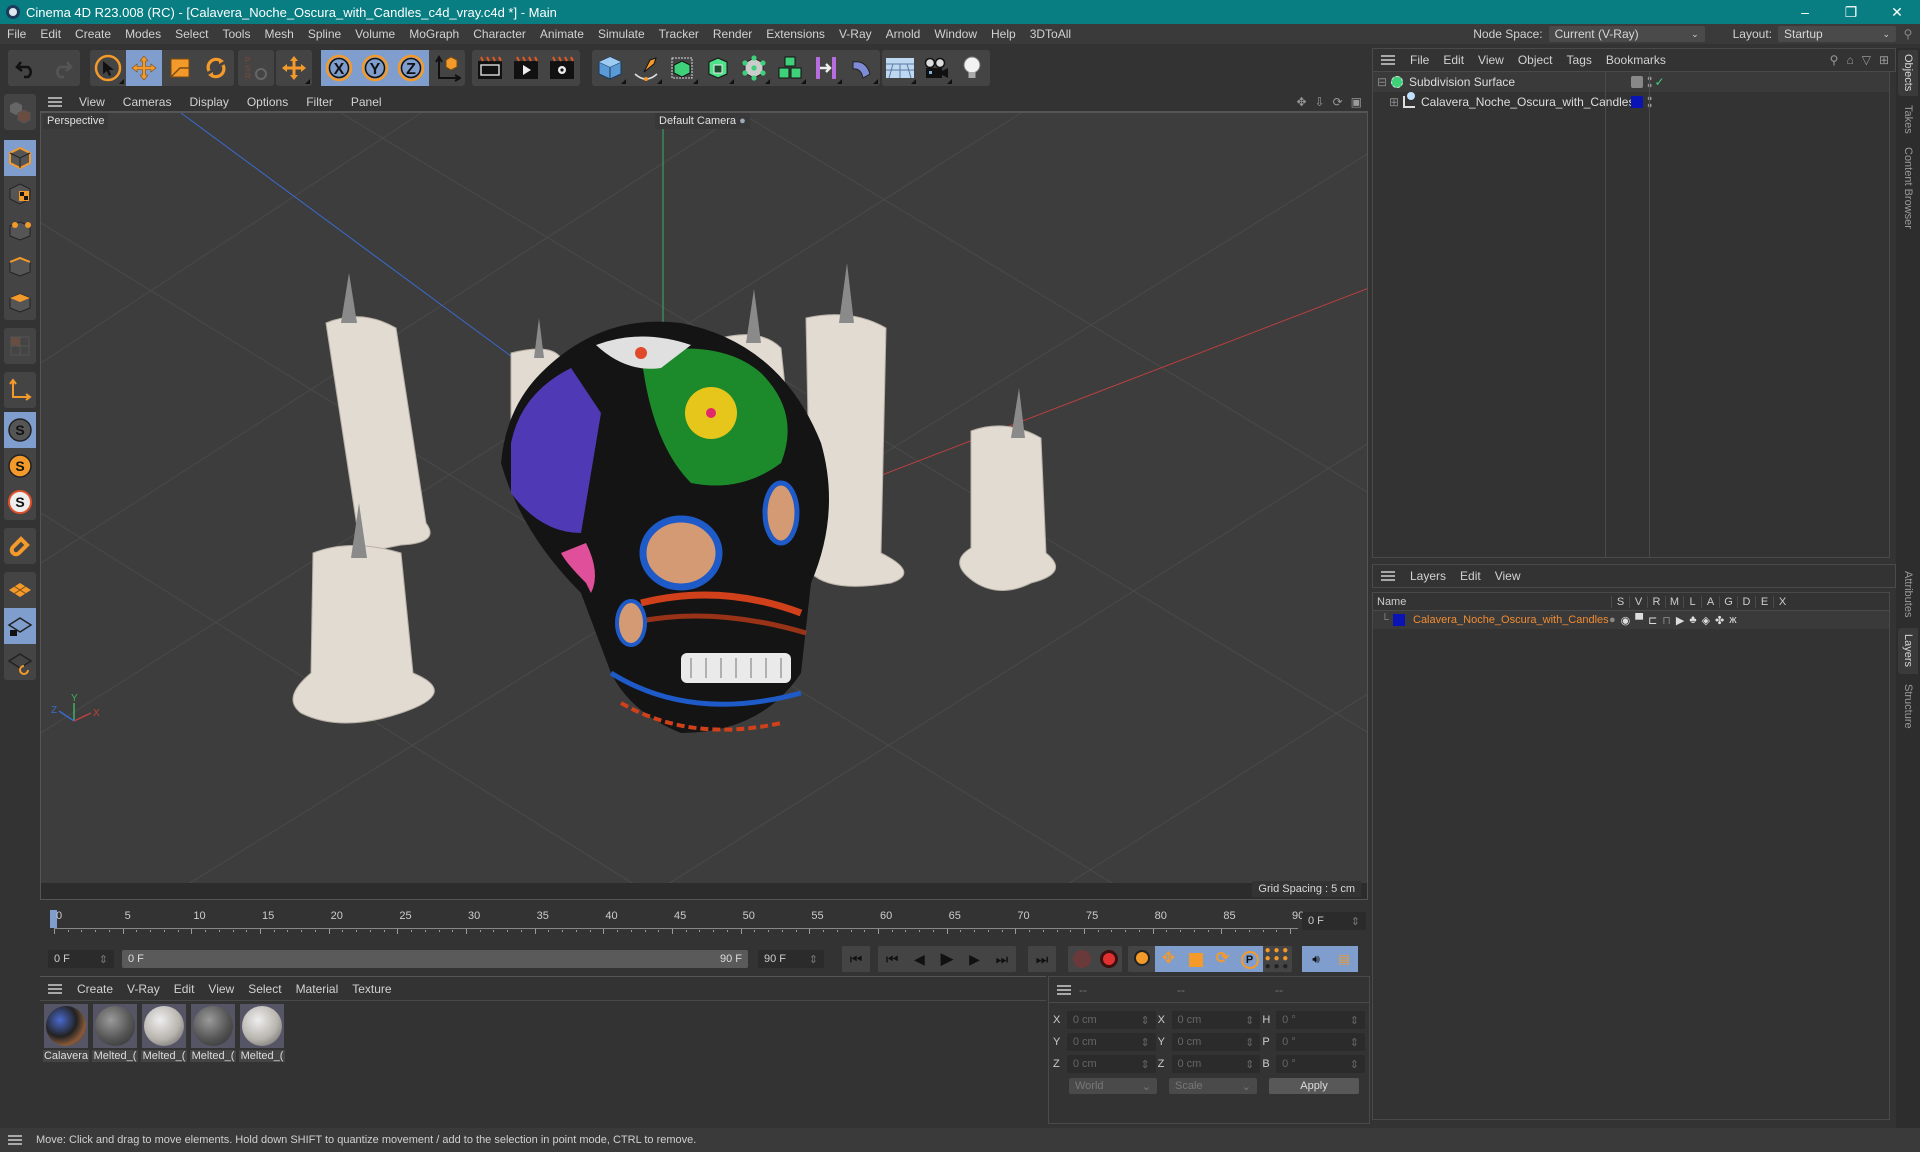  I want to click on move-view-icon: ✥, so click(1301, 102).